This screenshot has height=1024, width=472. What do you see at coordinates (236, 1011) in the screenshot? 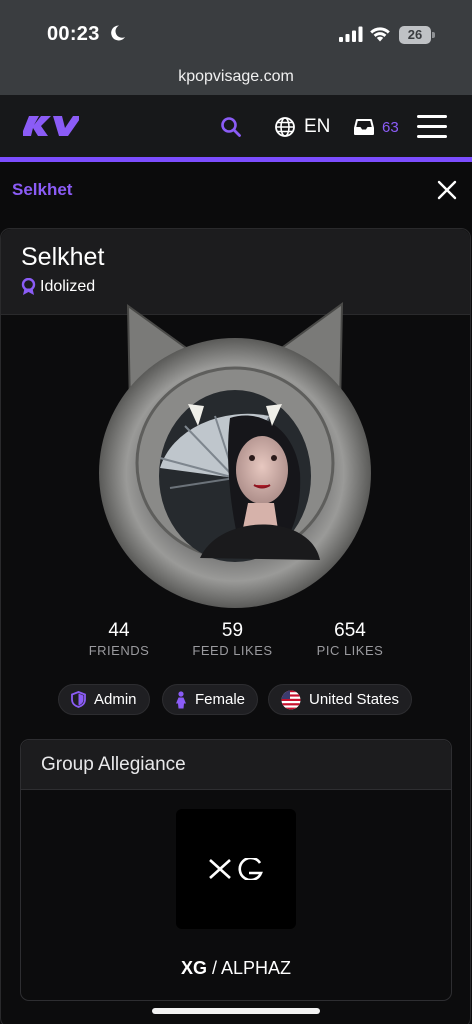
I see `home-indicator` at bounding box center [236, 1011].